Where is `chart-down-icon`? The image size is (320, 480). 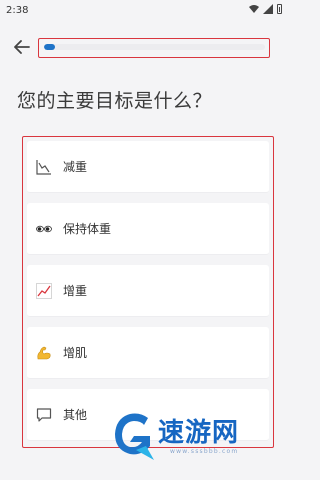 chart-down-icon is located at coordinates (44, 167).